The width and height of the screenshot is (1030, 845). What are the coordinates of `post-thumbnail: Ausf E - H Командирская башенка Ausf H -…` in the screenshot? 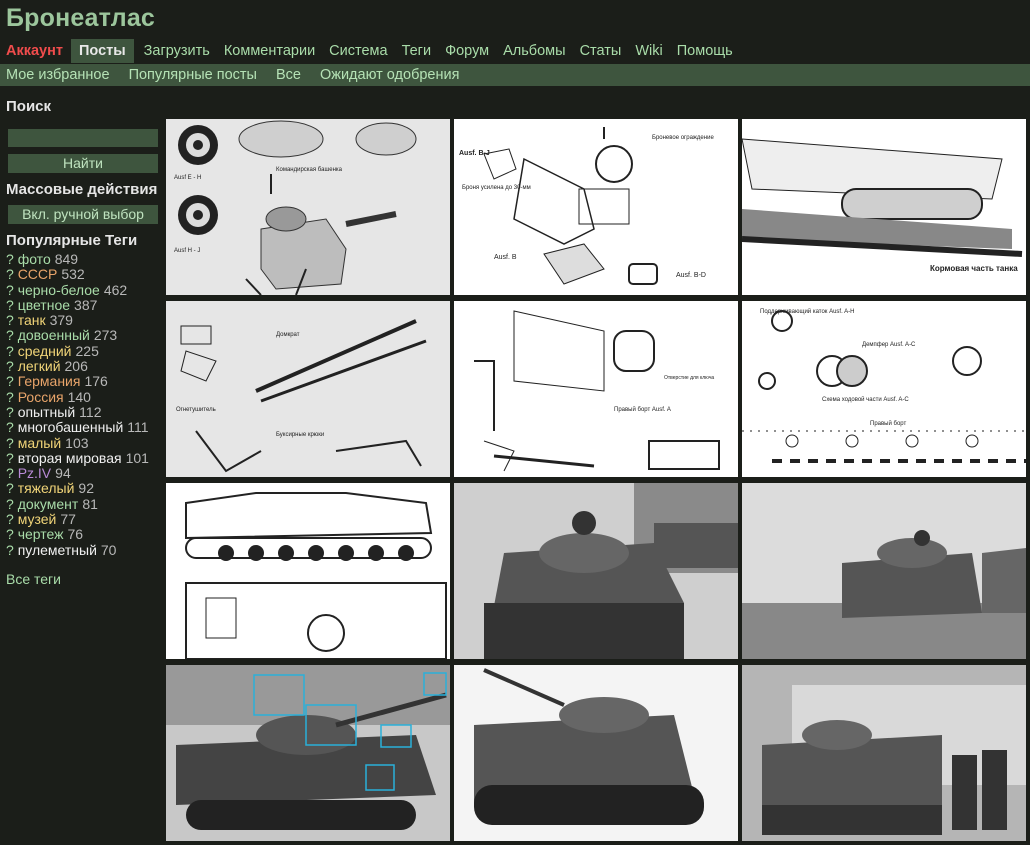 It's located at (308, 207).